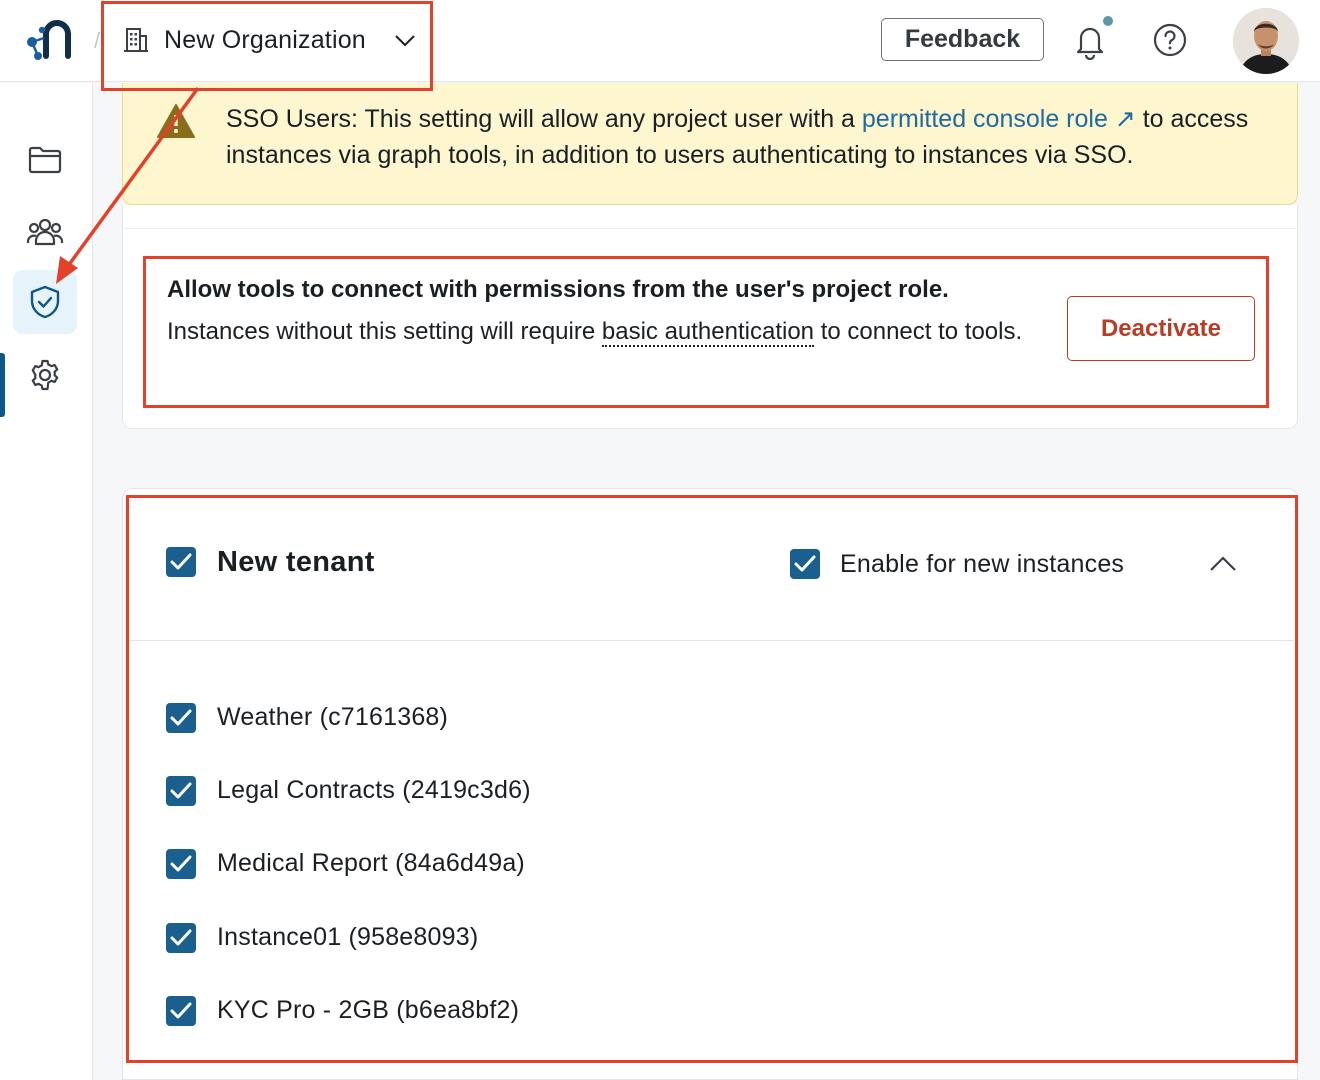 The height and width of the screenshot is (1080, 1320). What do you see at coordinates (176, 121) in the screenshot?
I see `warning-icon` at bounding box center [176, 121].